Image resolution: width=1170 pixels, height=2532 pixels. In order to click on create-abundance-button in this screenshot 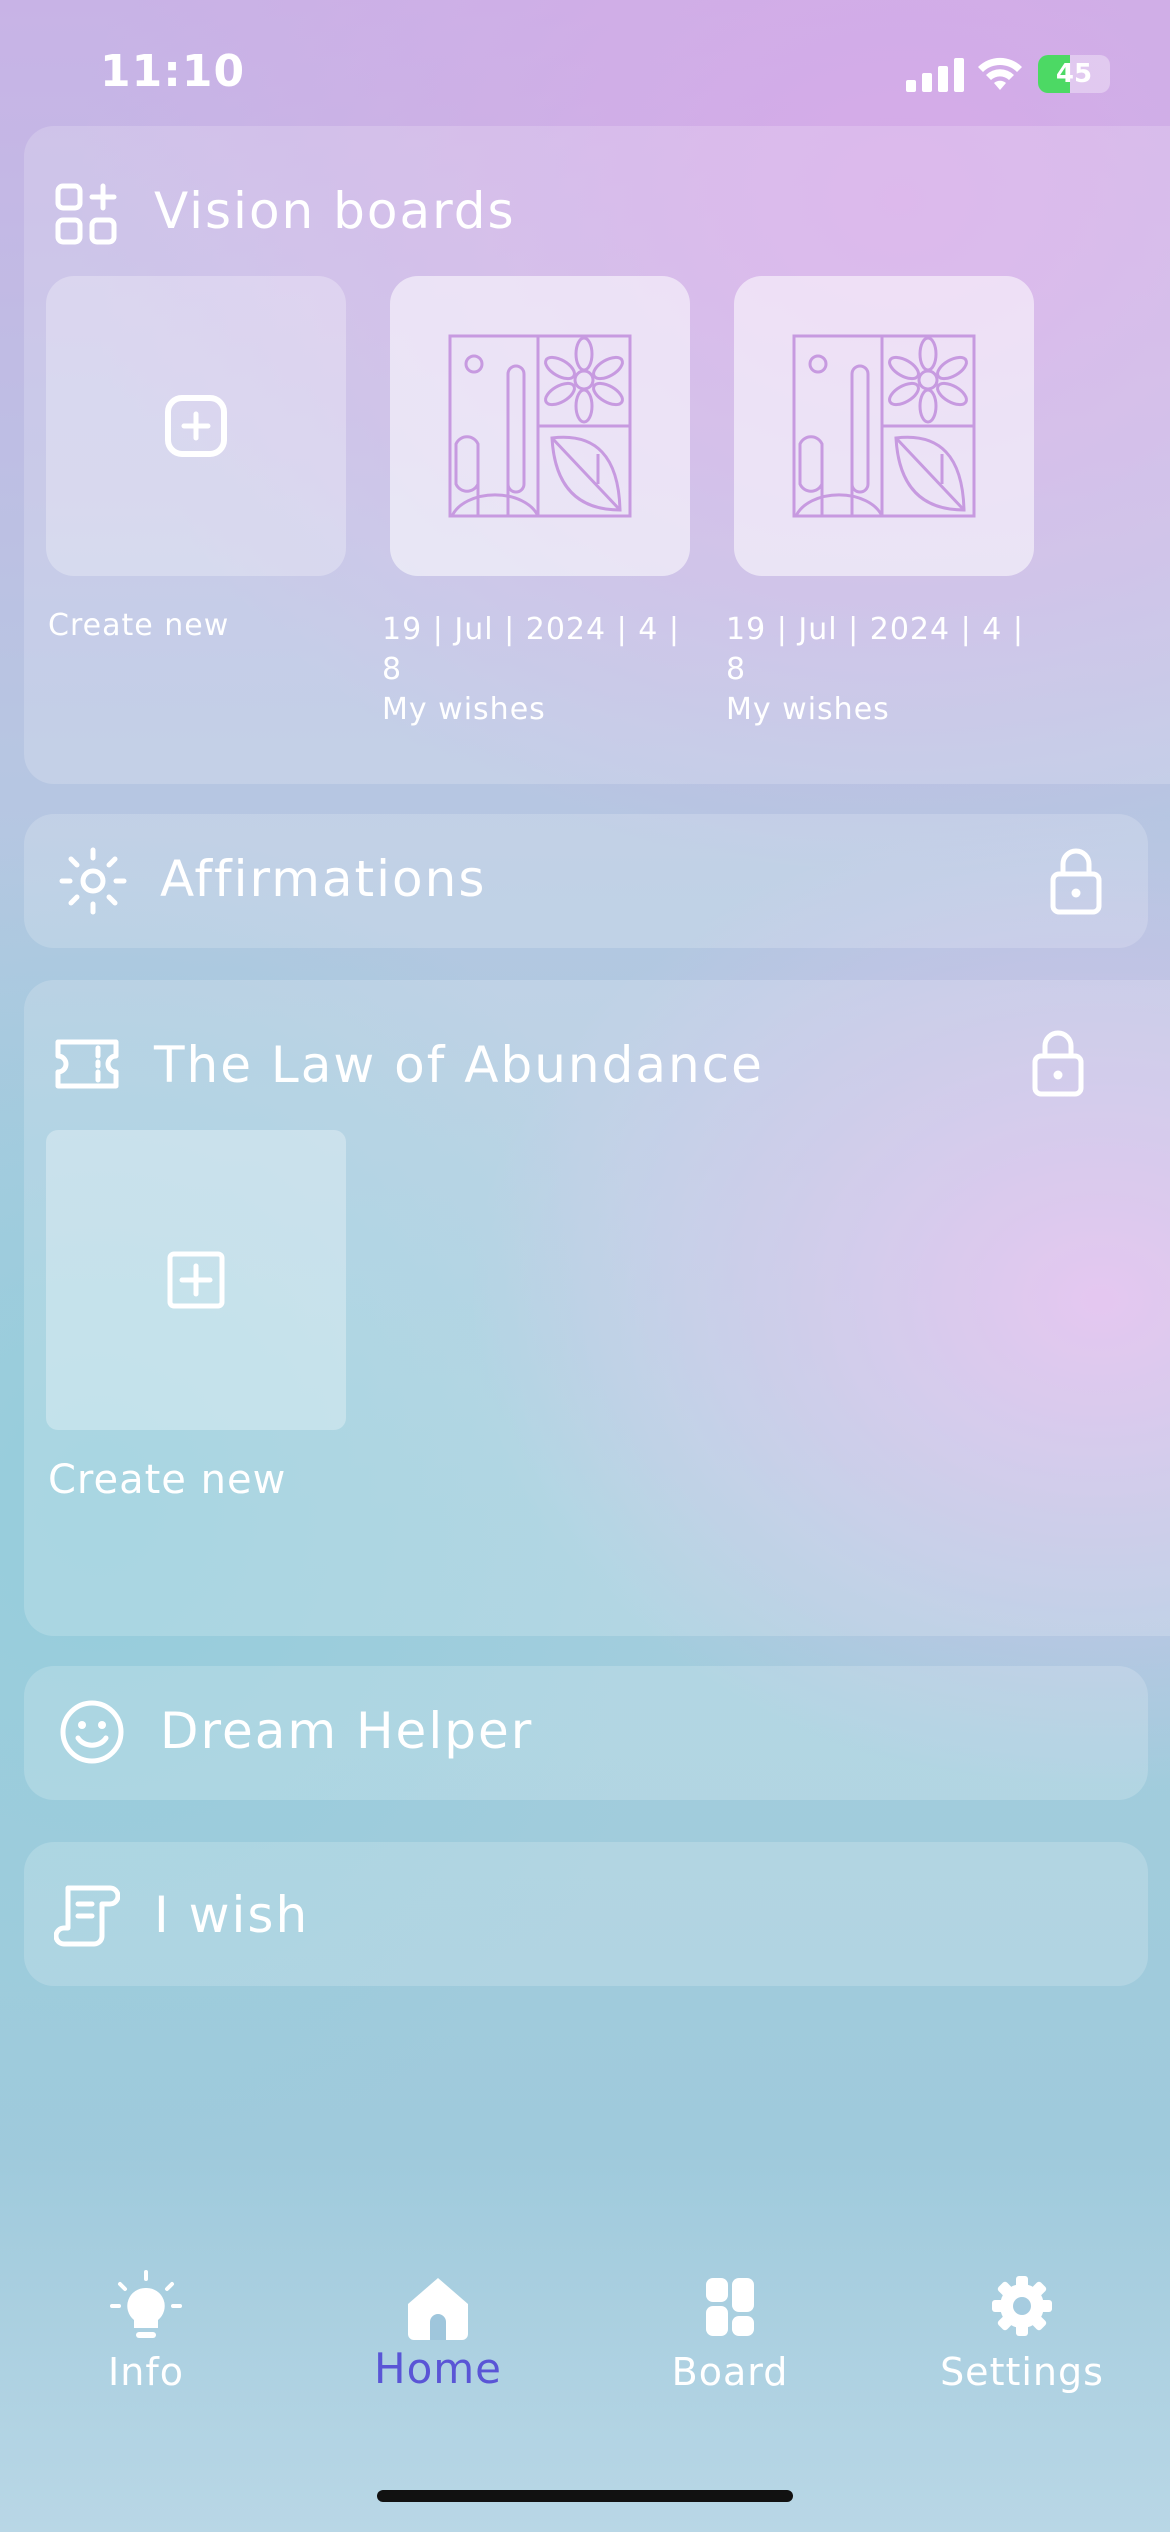, I will do `click(196, 1280)`.